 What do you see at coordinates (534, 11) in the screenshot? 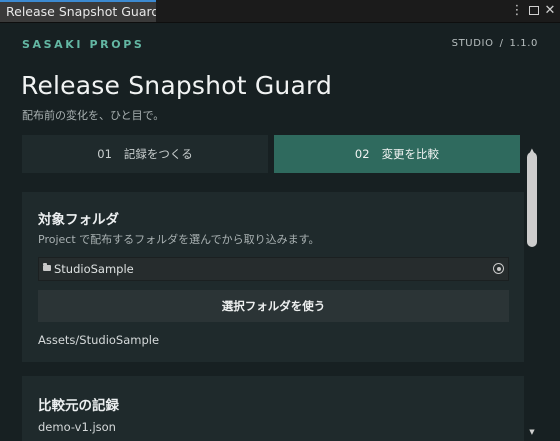
I see `maximize-icon` at bounding box center [534, 11].